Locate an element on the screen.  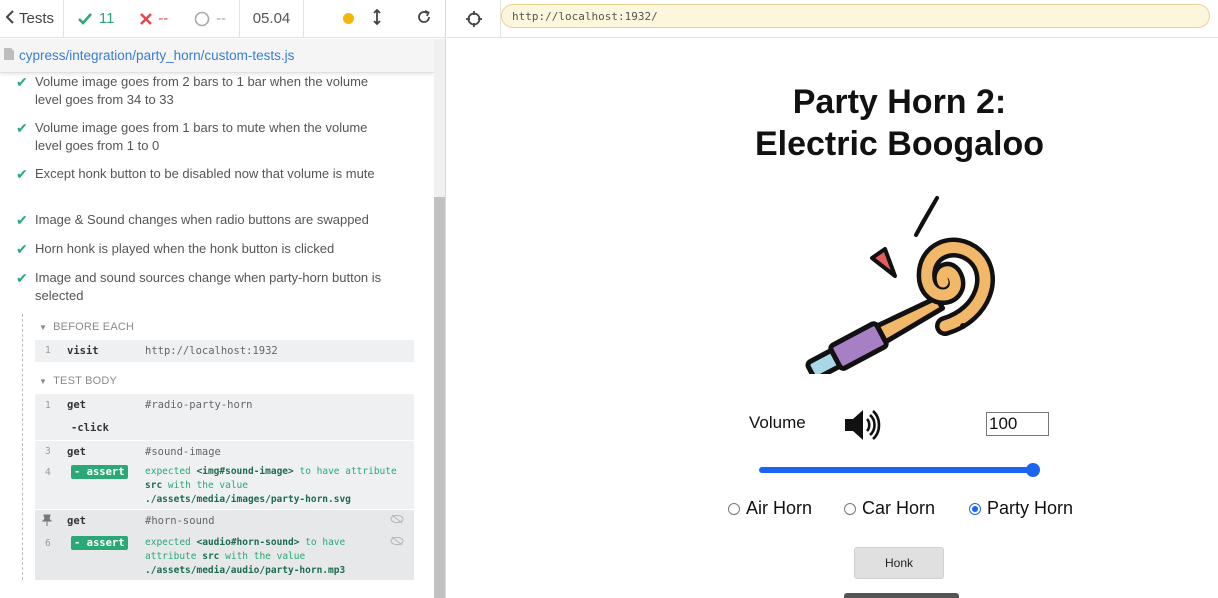
pending-count: -- is located at coordinates (221, 18).